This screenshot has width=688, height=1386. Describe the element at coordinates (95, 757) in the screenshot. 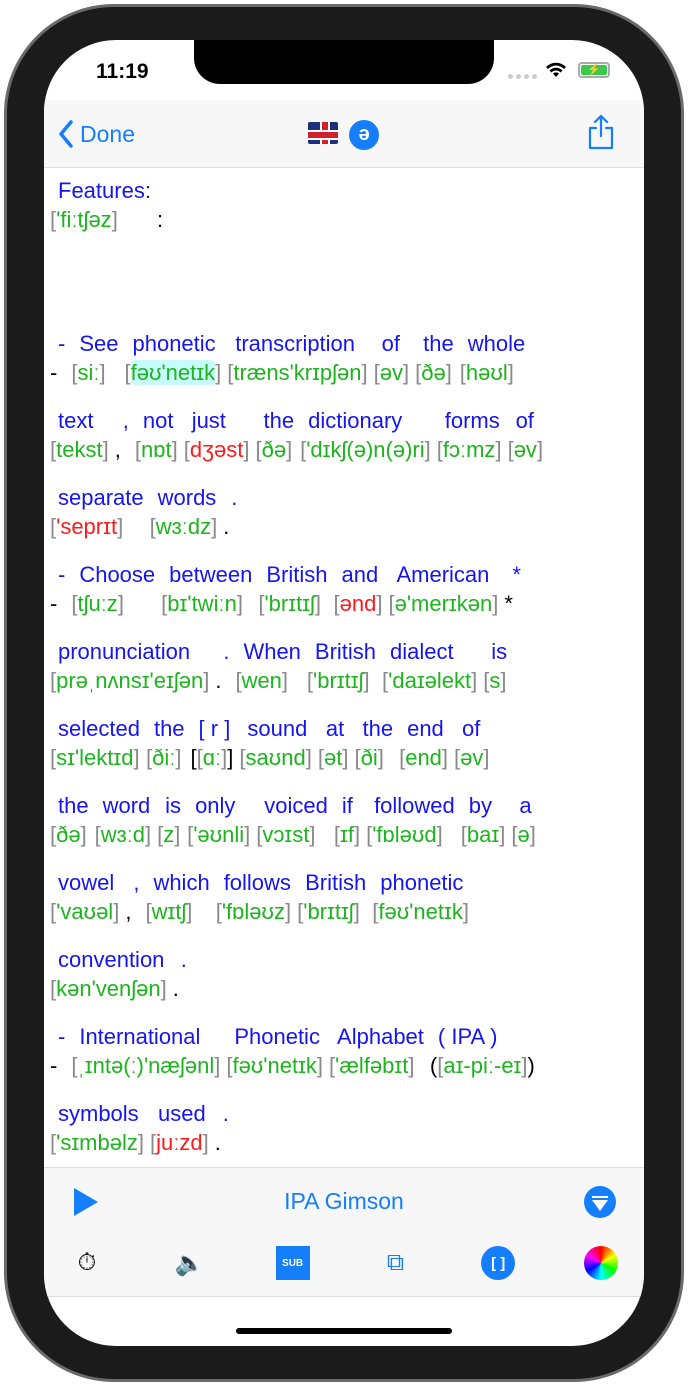

I see `phonetic-transcription: [sɪ'lektɪd]` at that location.